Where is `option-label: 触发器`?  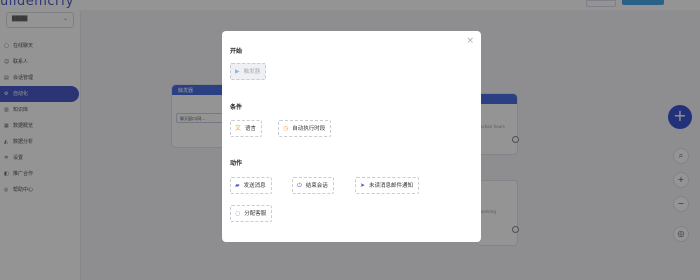
option-label: 触发器 is located at coordinates (252, 72).